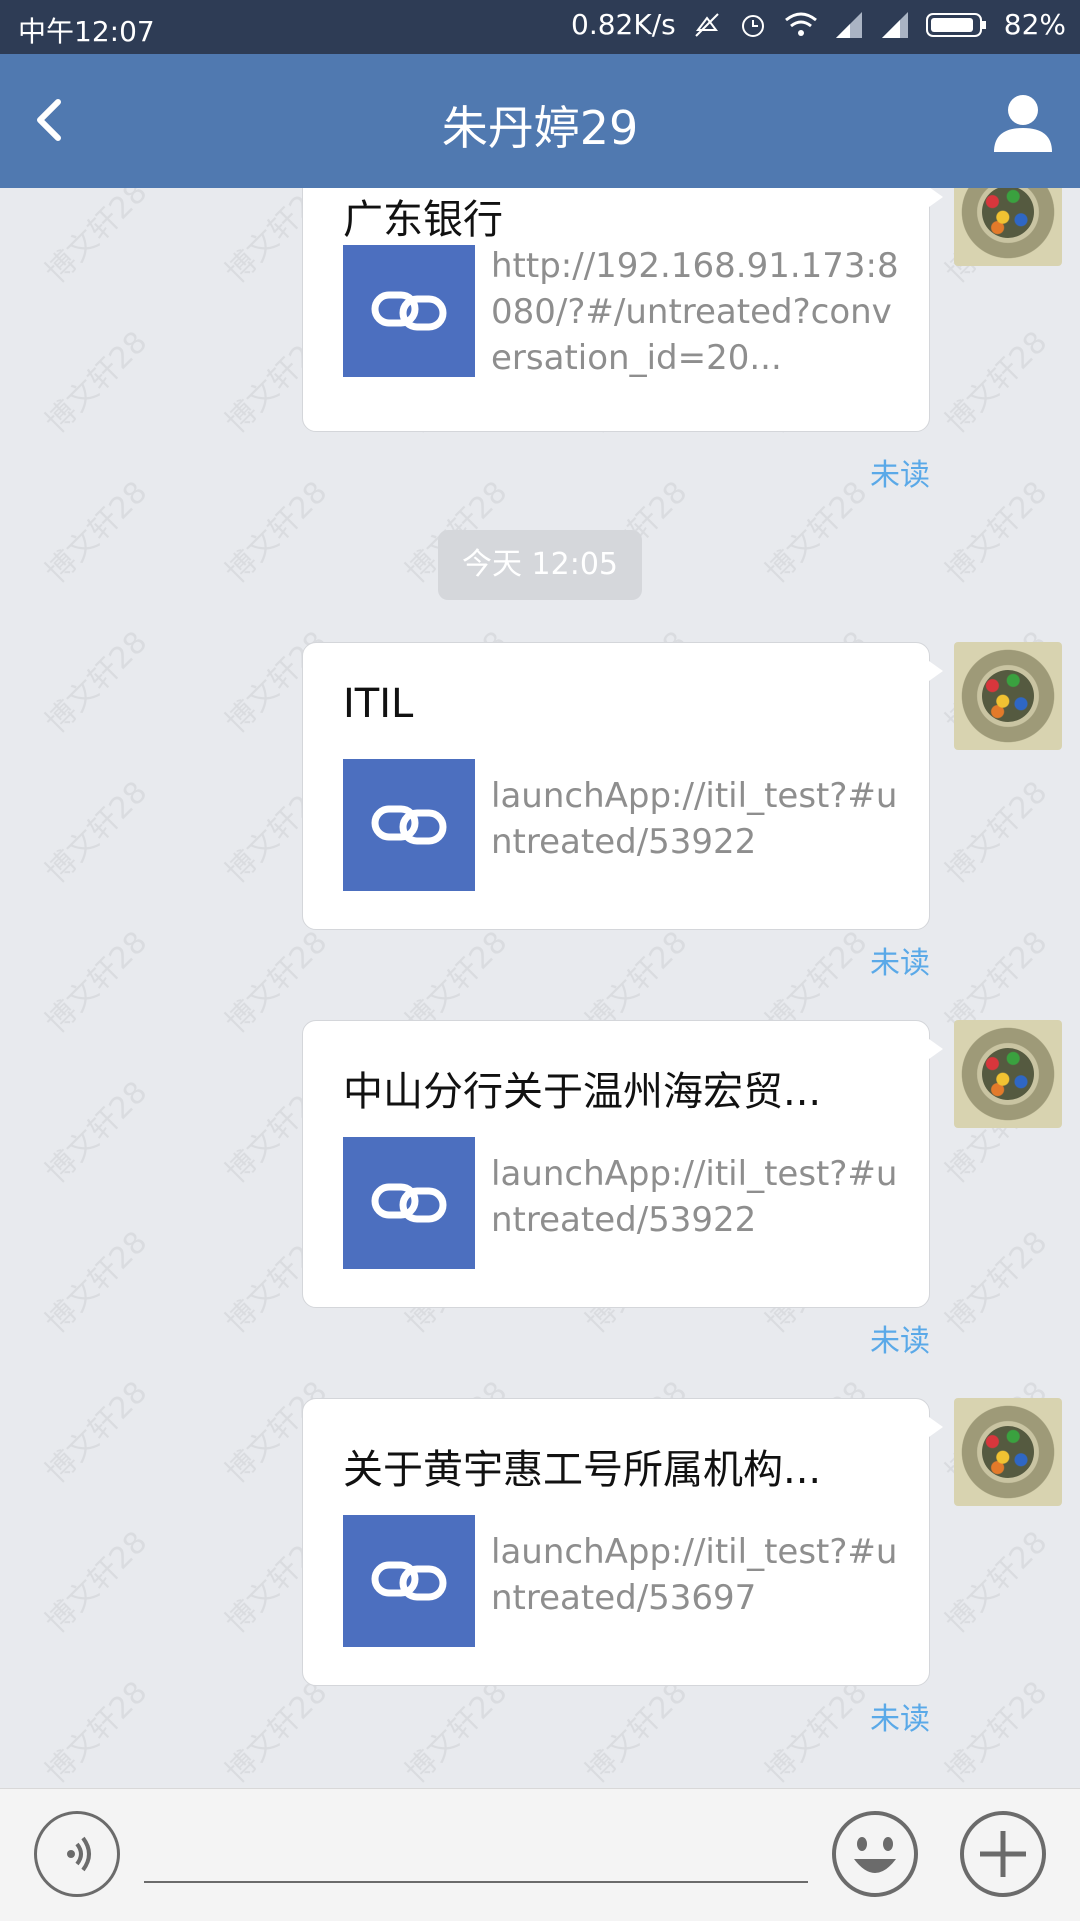 The image size is (1080, 1921). What do you see at coordinates (1034, 24) in the screenshot?
I see `battery-level: 82%` at bounding box center [1034, 24].